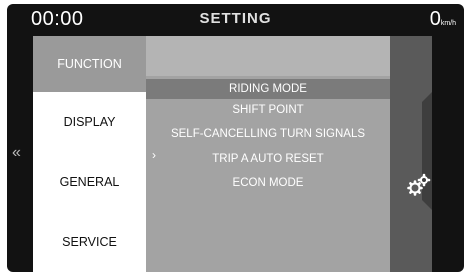  I want to click on menu-item-service: SERVICE, so click(89, 242).